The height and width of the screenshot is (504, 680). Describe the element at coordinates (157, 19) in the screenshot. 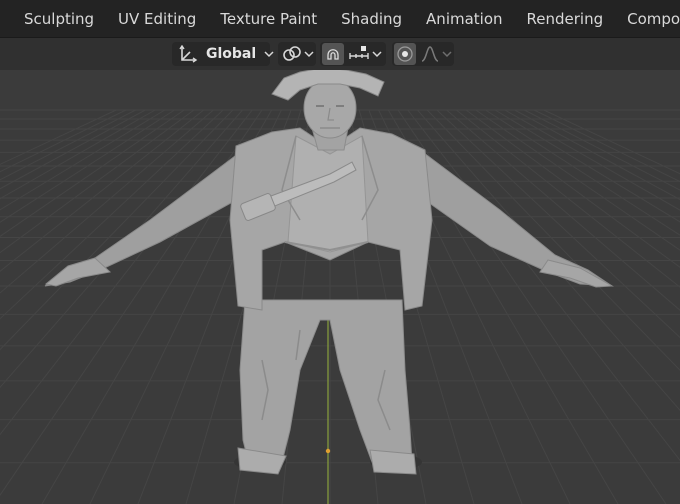

I see `tab-uv-editing: UV Editing` at that location.